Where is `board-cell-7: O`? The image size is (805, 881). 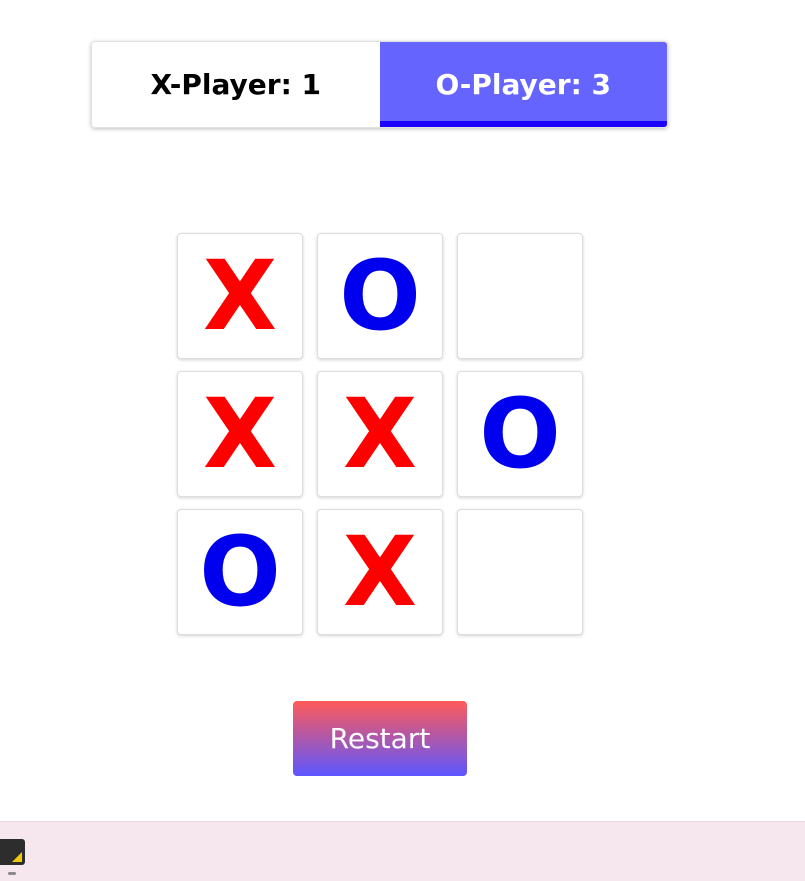
board-cell-7: O is located at coordinates (240, 572).